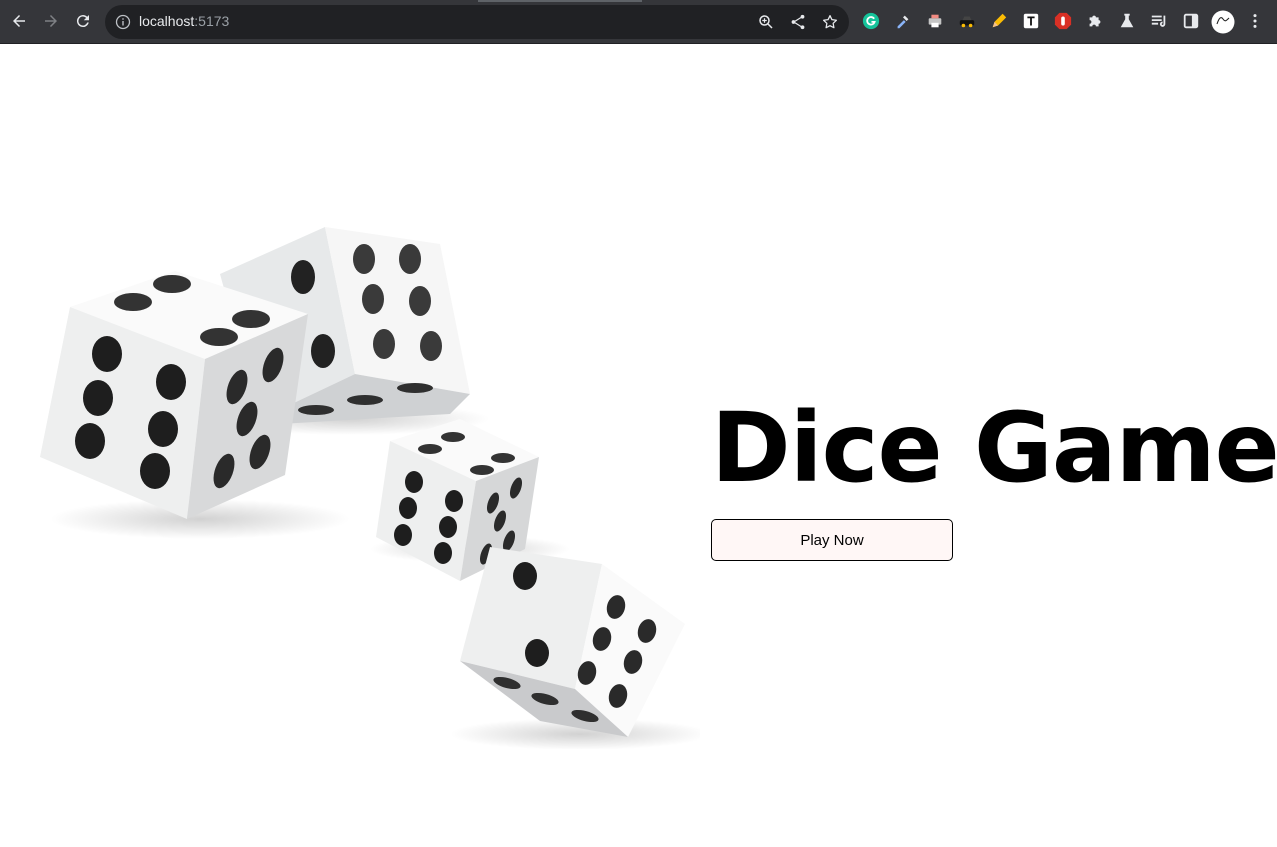  I want to click on grammarly-icon, so click(871, 21).